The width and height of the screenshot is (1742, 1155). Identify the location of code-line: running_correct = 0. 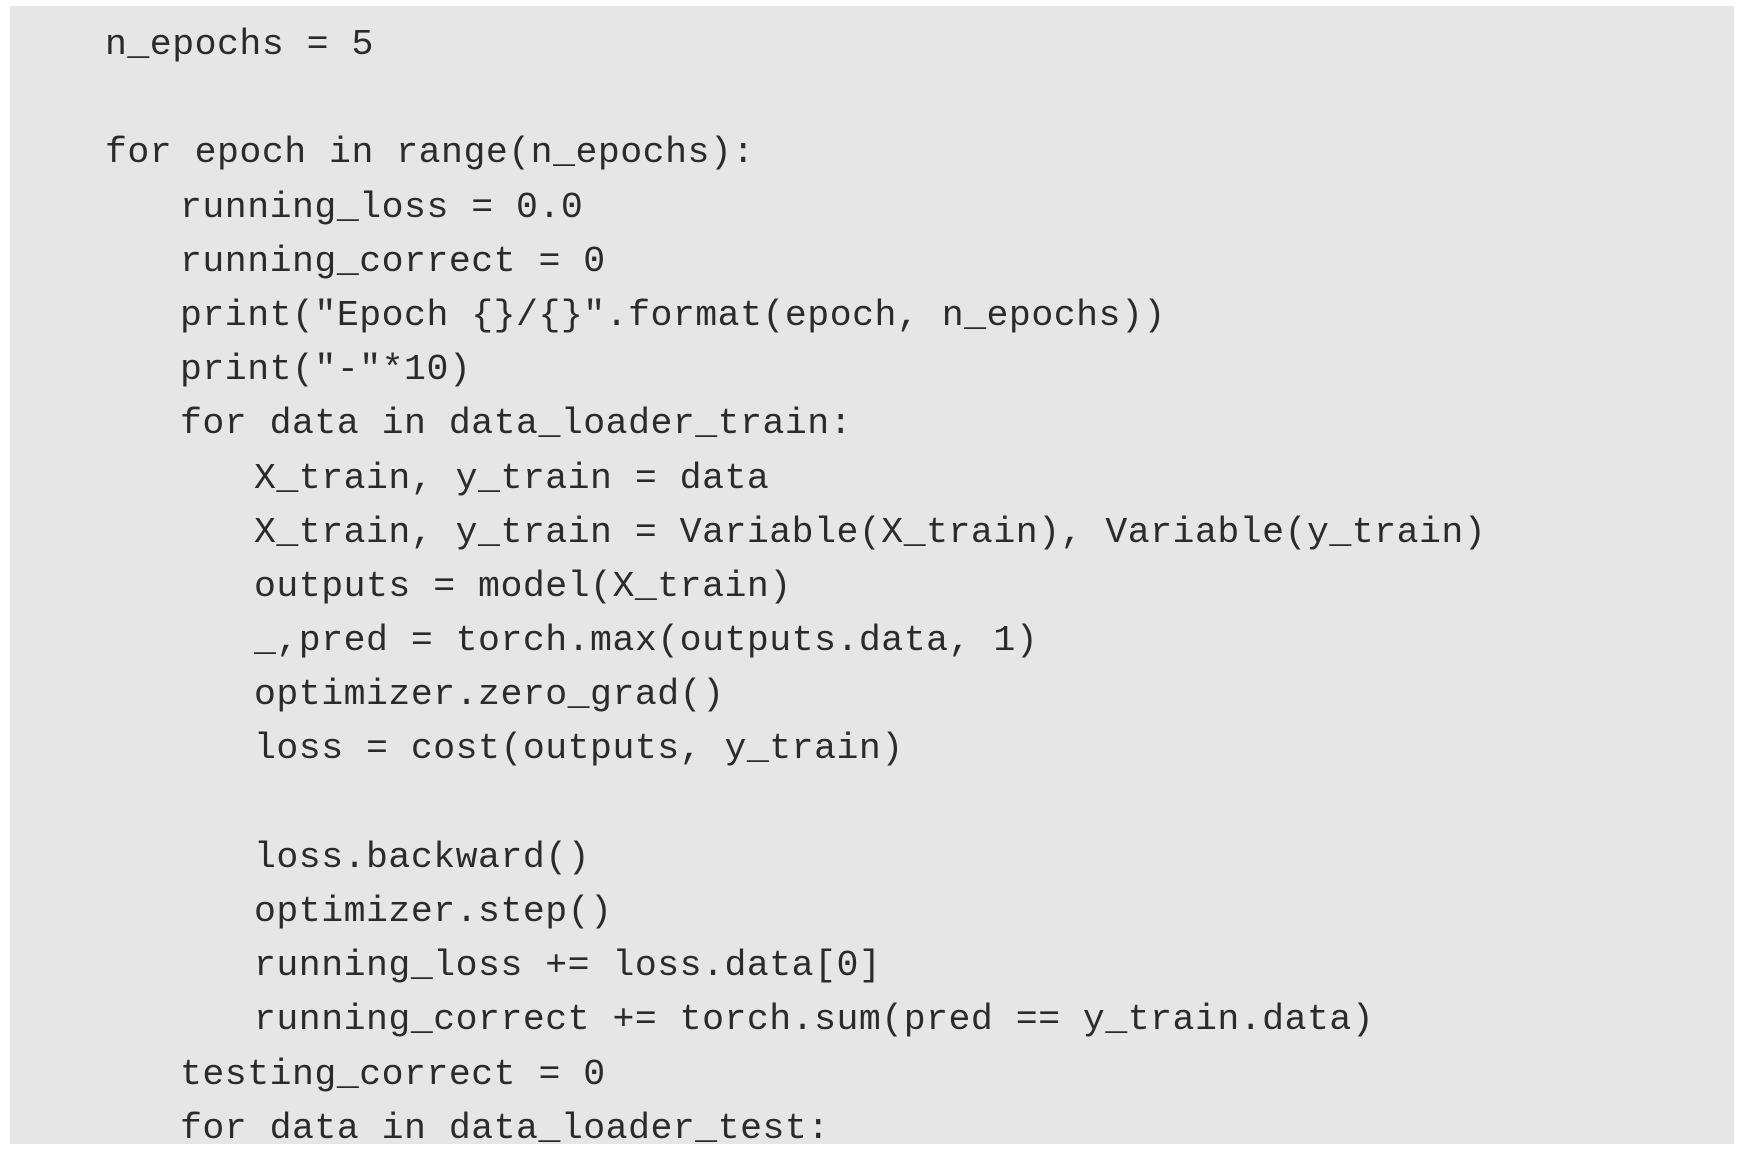
(393, 261).